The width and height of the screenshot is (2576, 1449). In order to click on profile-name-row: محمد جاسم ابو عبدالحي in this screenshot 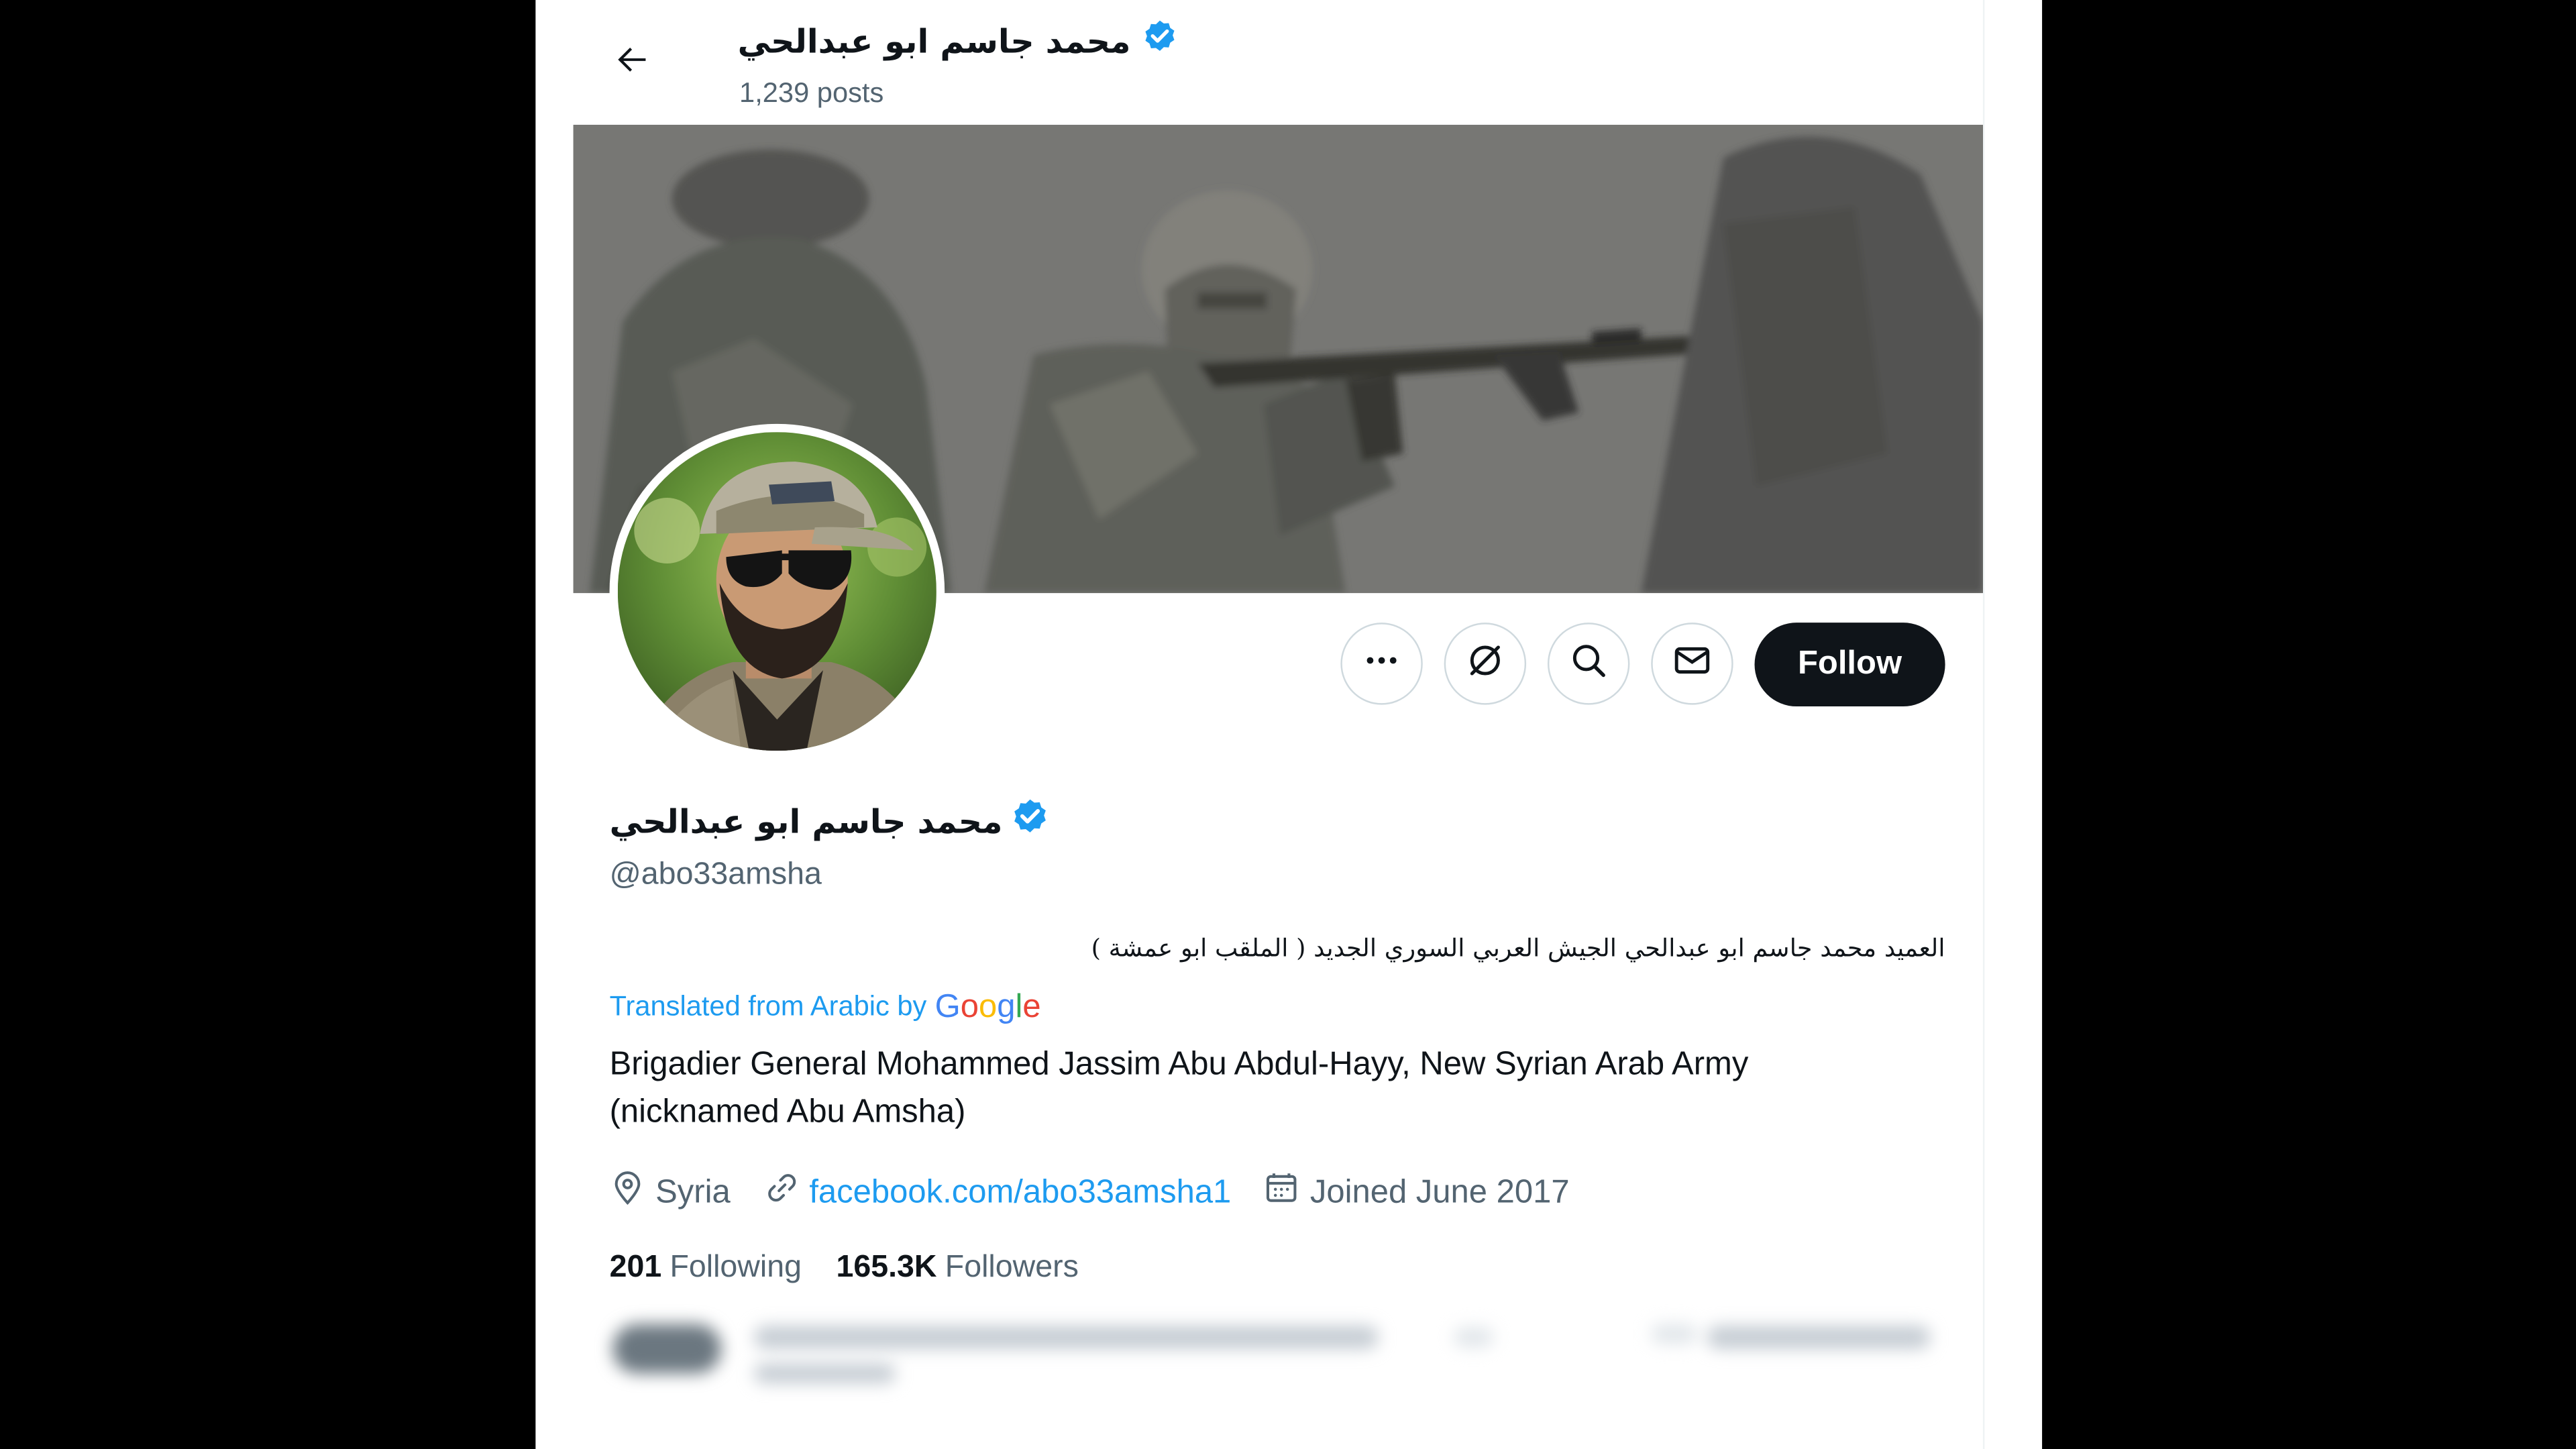, I will do `click(831, 821)`.